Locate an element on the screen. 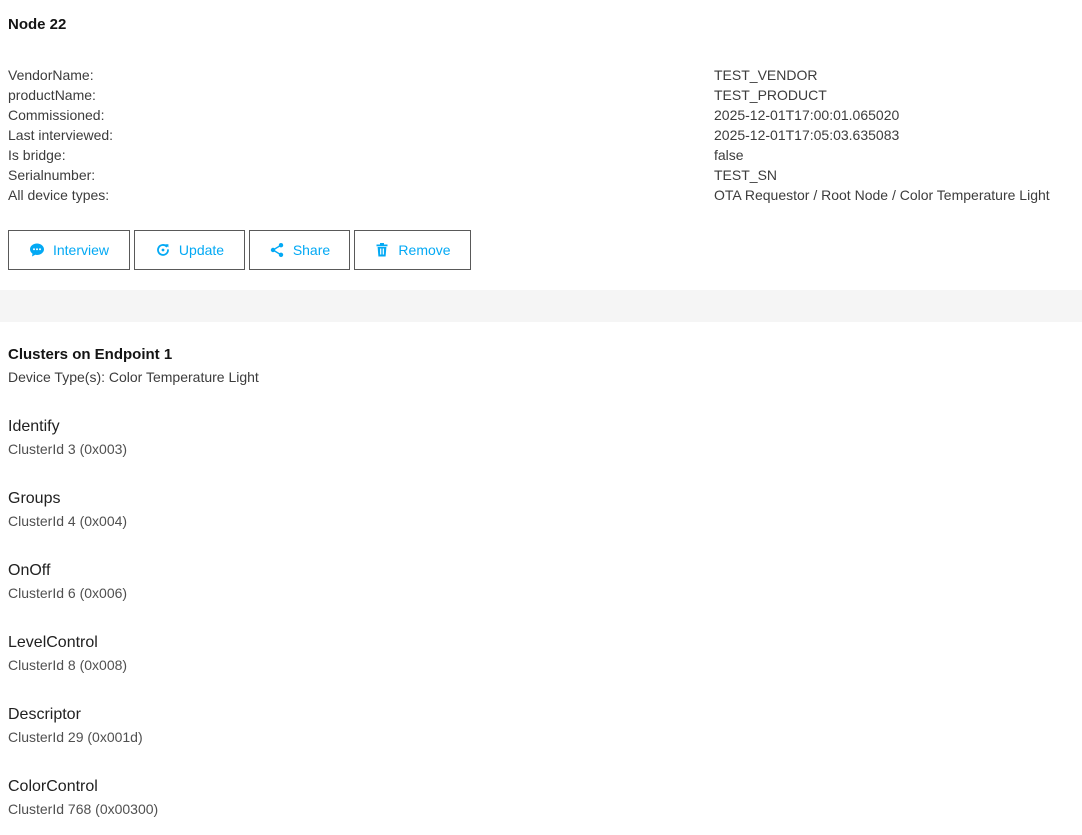 The height and width of the screenshot is (835, 1082). cluster-item-descriptor: Descriptor ClusterId 29 (0x001d) is located at coordinates (83, 742).